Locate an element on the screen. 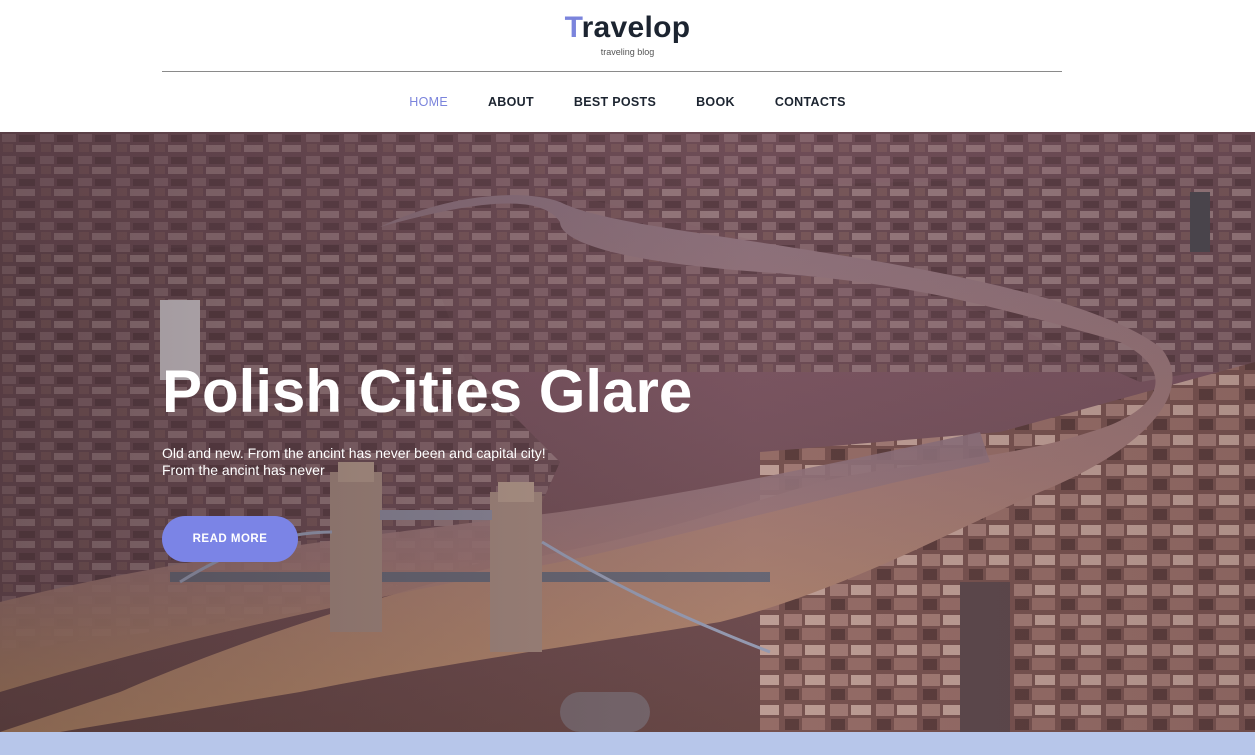 This screenshot has width=1255, height=755. logo-rest: ravelop is located at coordinates (636, 27).